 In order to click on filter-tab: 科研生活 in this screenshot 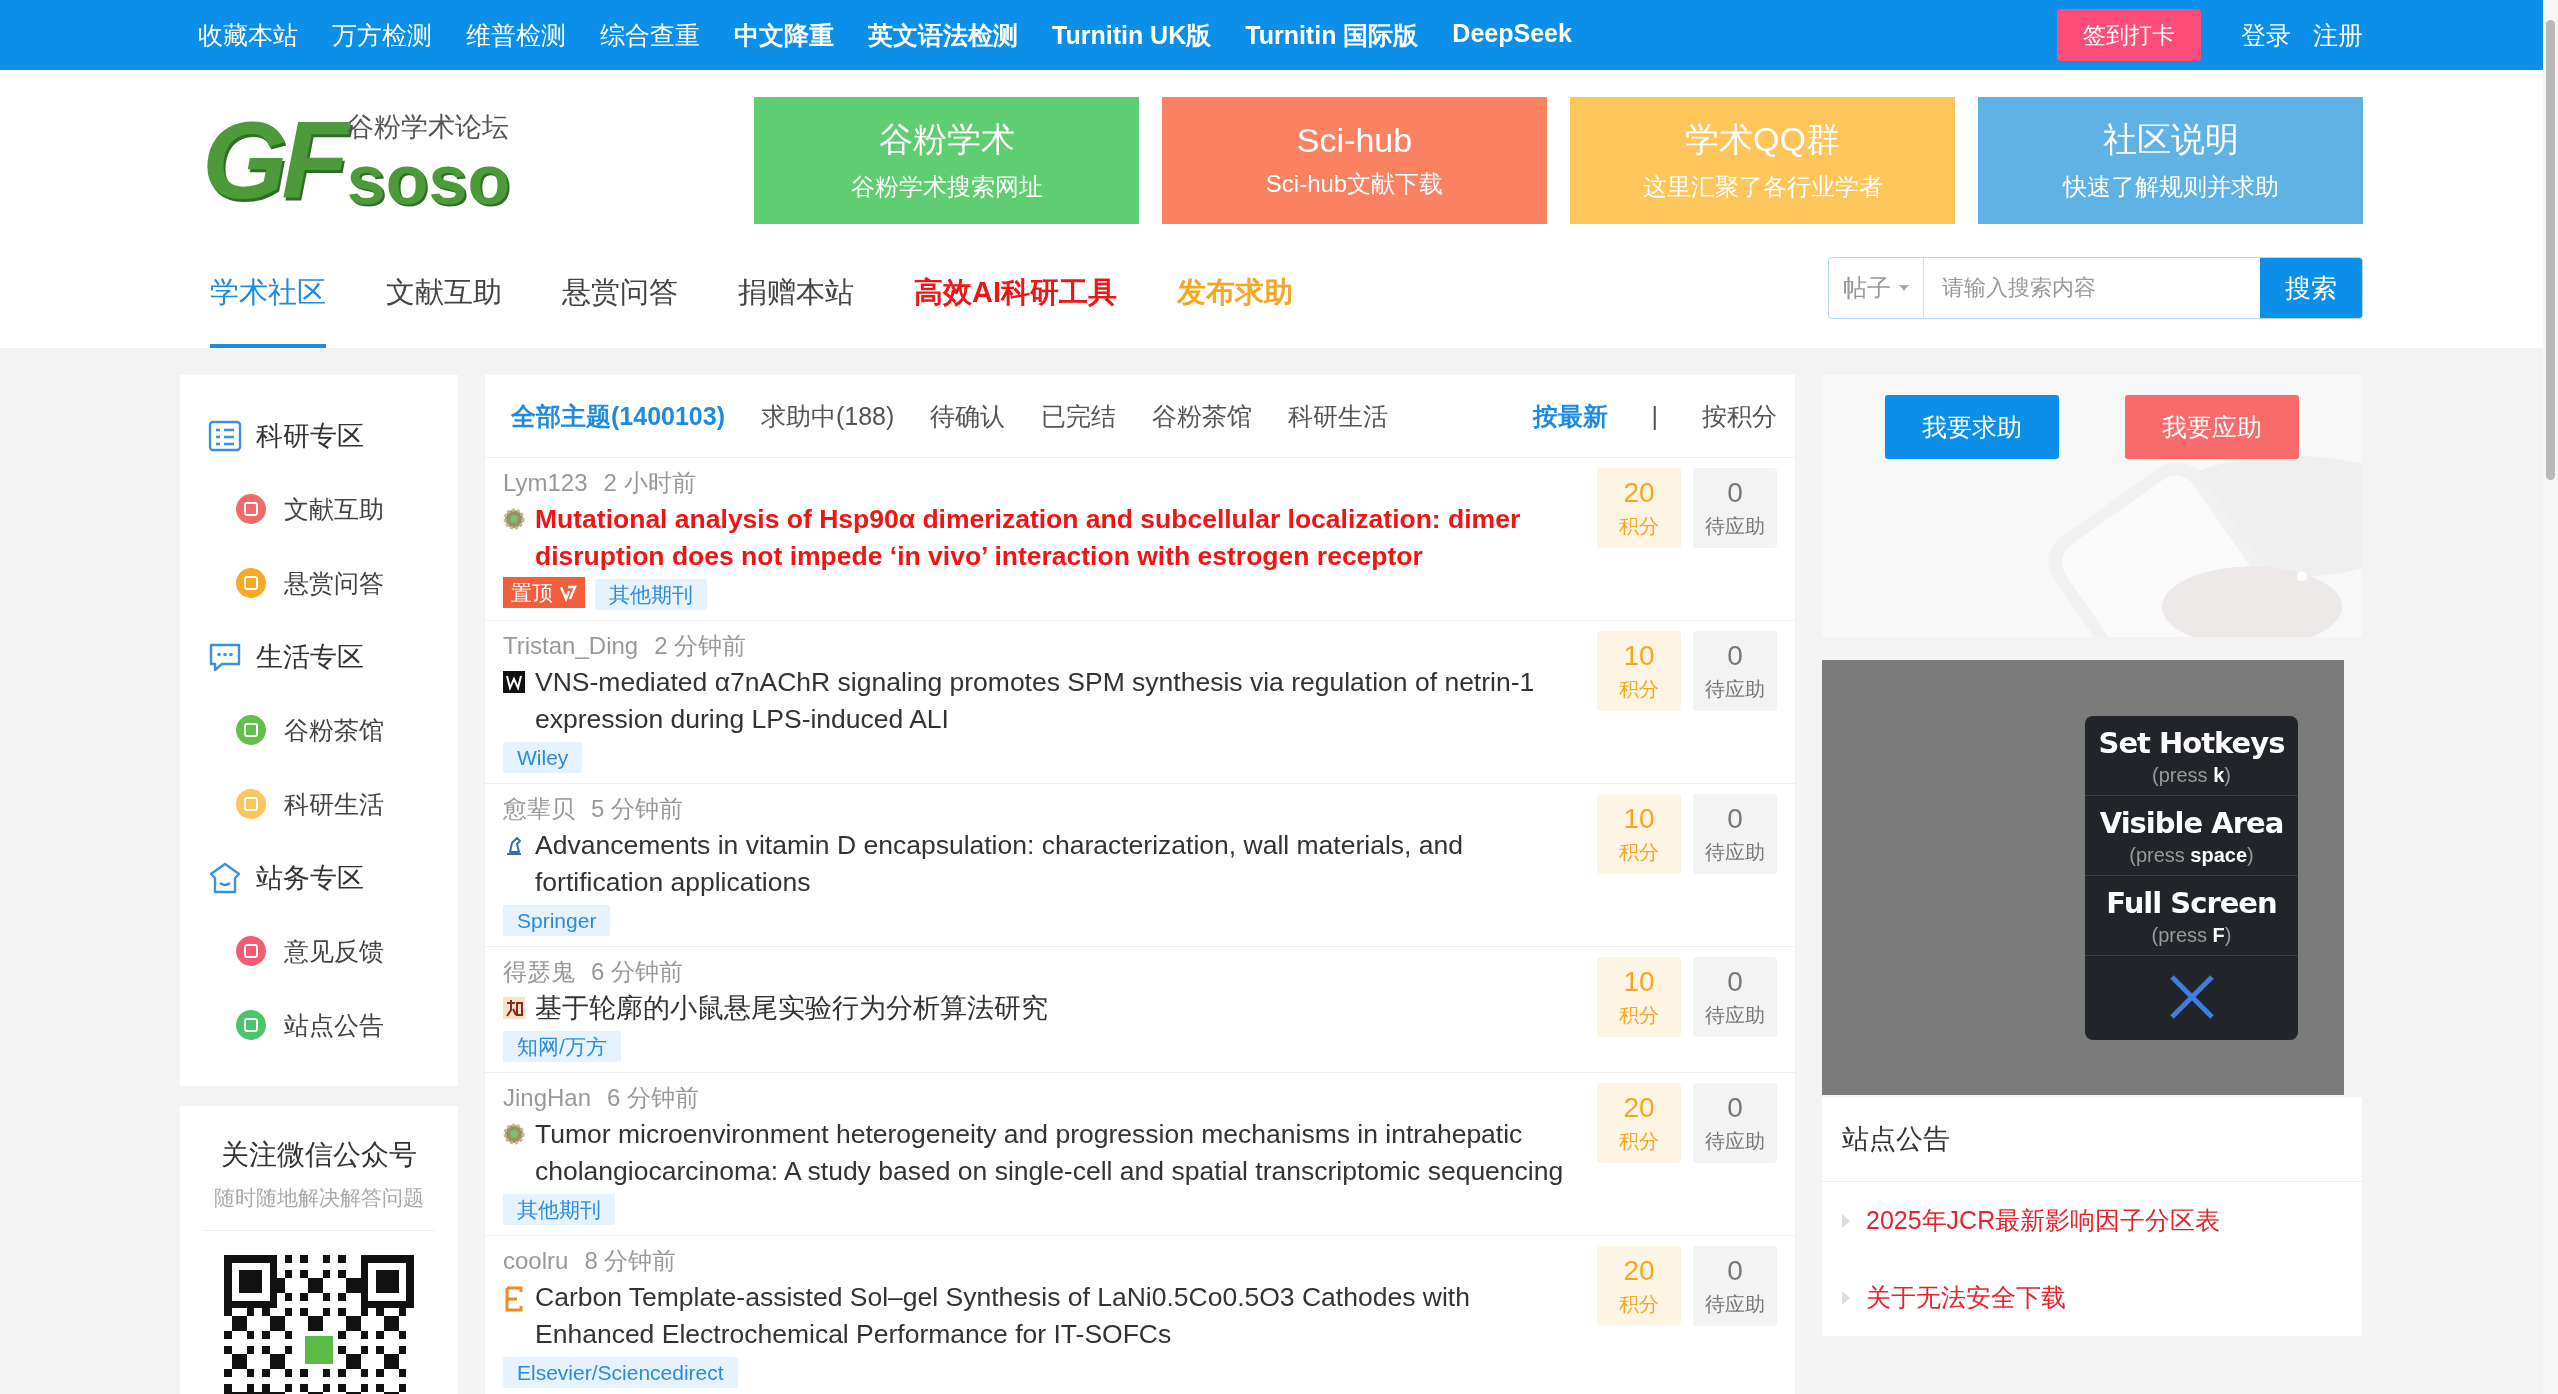, I will do `click(1338, 416)`.